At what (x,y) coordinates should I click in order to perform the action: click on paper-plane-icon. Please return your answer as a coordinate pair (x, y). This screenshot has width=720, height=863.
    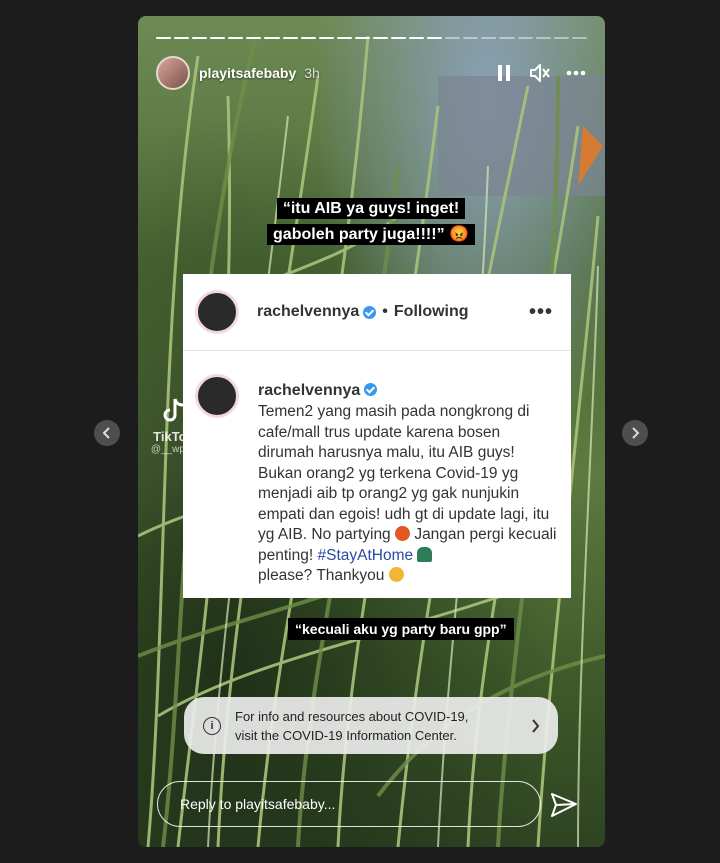
    Looking at the image, I should click on (564, 805).